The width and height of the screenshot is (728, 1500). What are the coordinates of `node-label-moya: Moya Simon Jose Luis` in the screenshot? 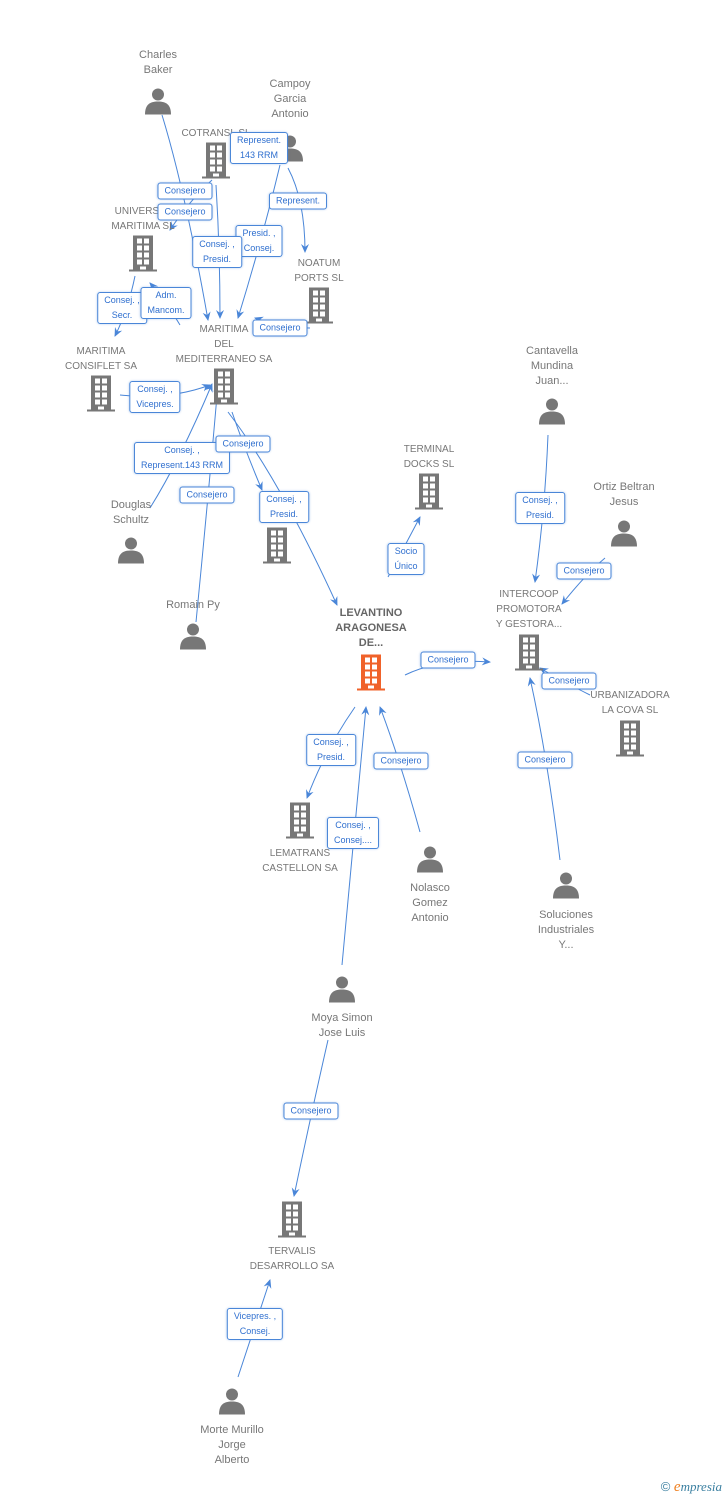 It's located at (341, 1026).